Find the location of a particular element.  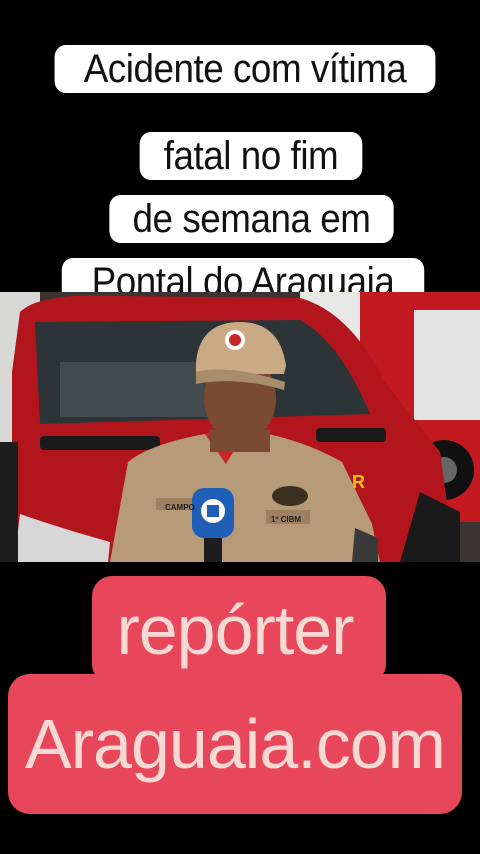

brand-line-2: Araguaia.com is located at coordinates (235, 744).